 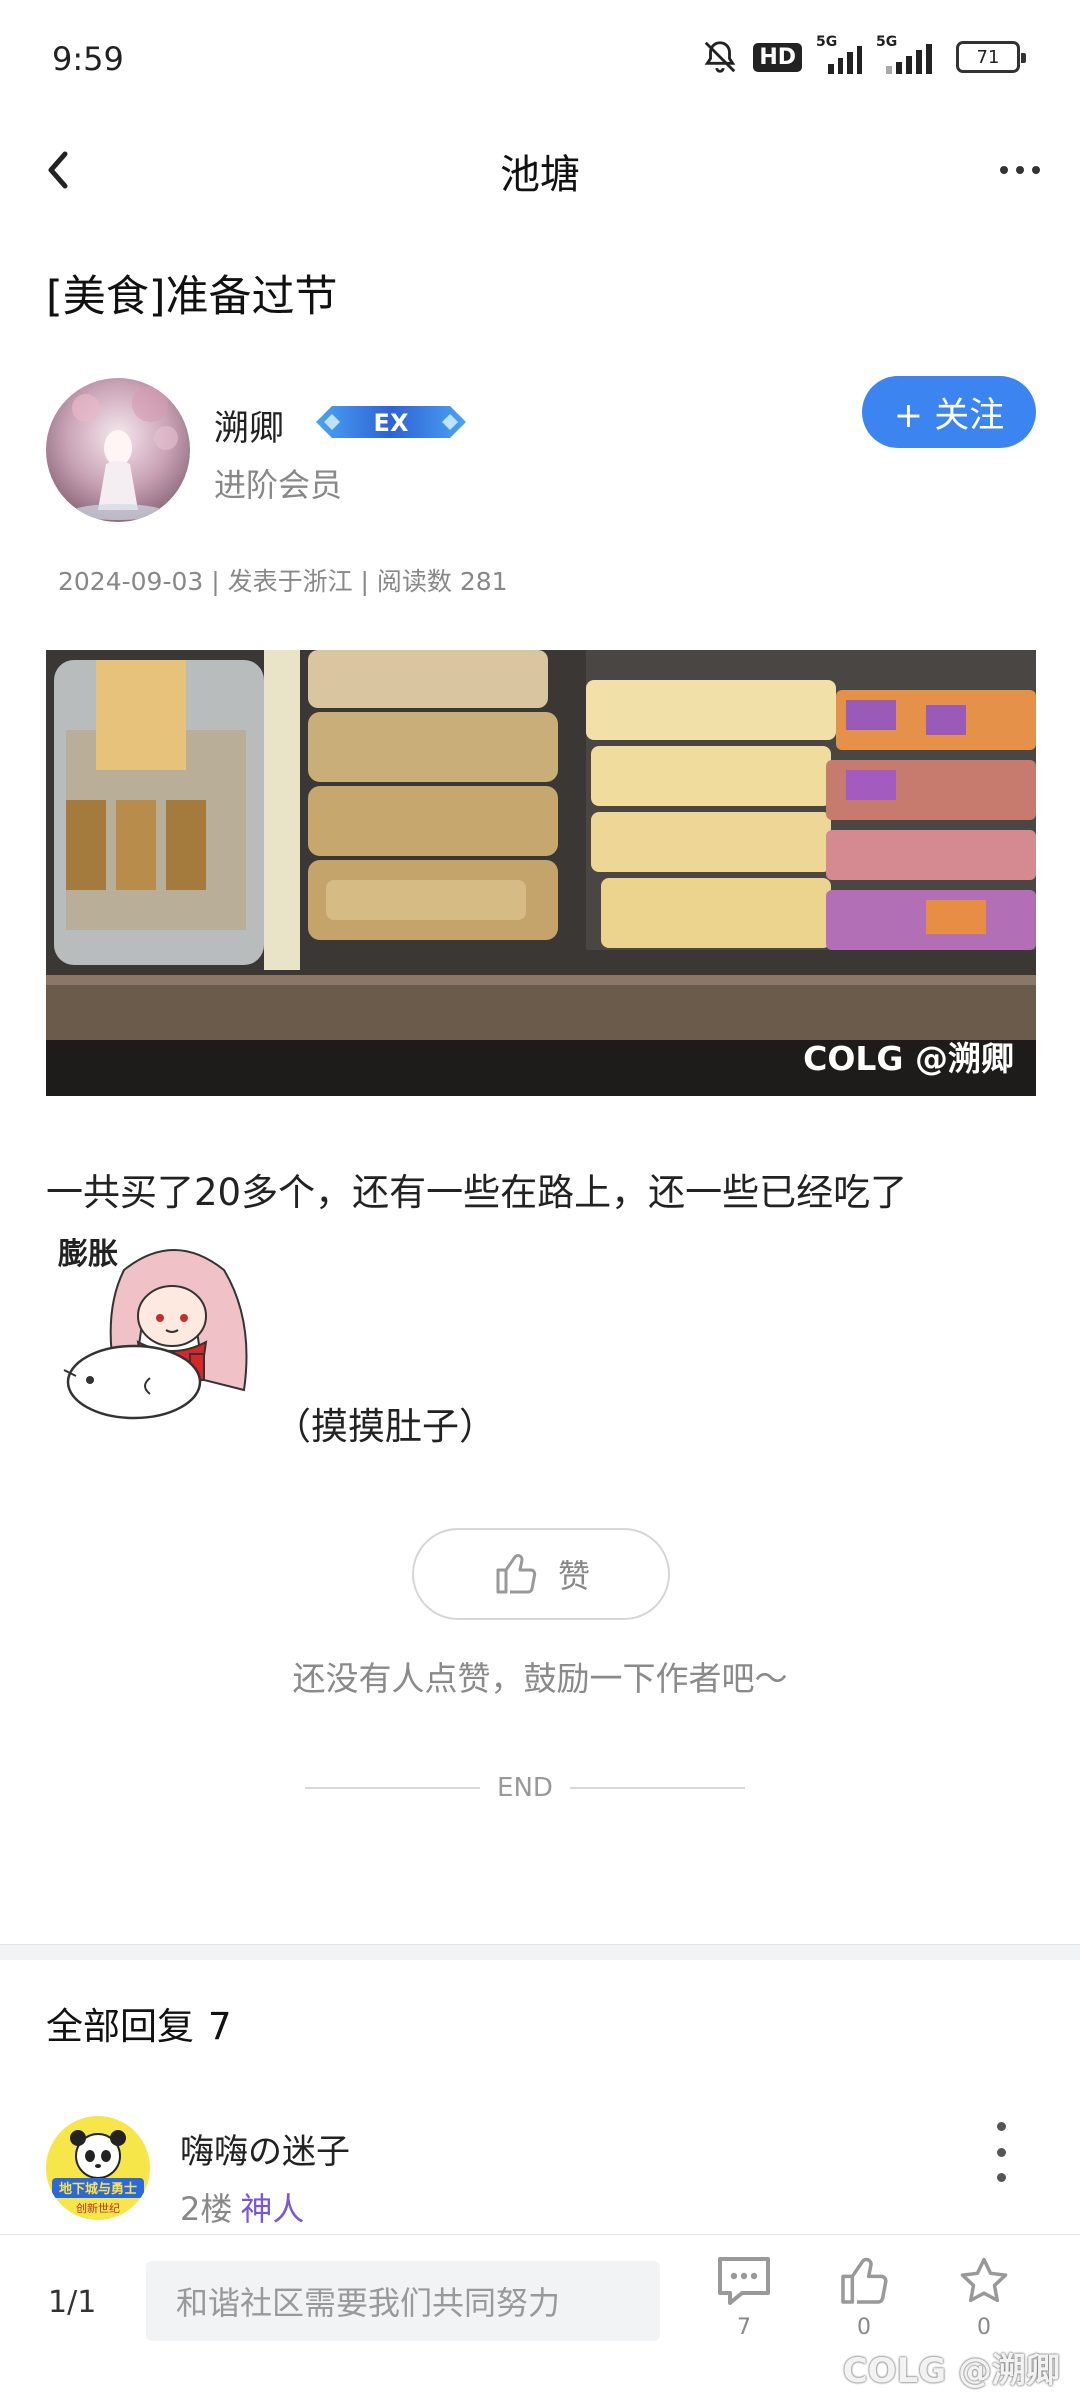 I want to click on replies-header: 全部回复 7, so click(x=139, y=2023).